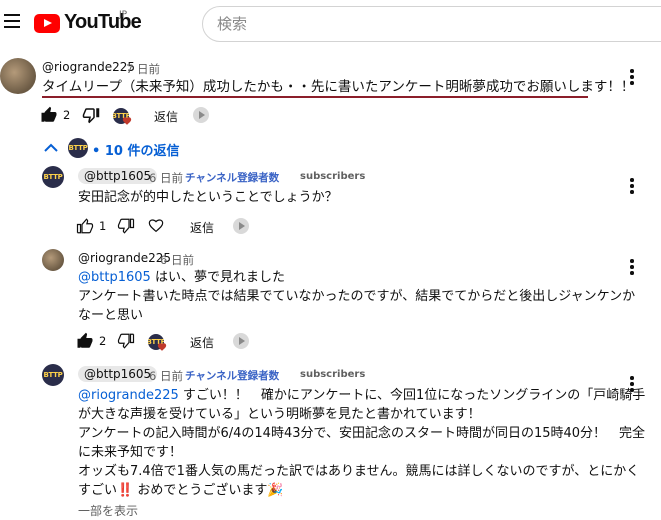  What do you see at coordinates (47, 23) in the screenshot?
I see `youtube-logo-icon` at bounding box center [47, 23].